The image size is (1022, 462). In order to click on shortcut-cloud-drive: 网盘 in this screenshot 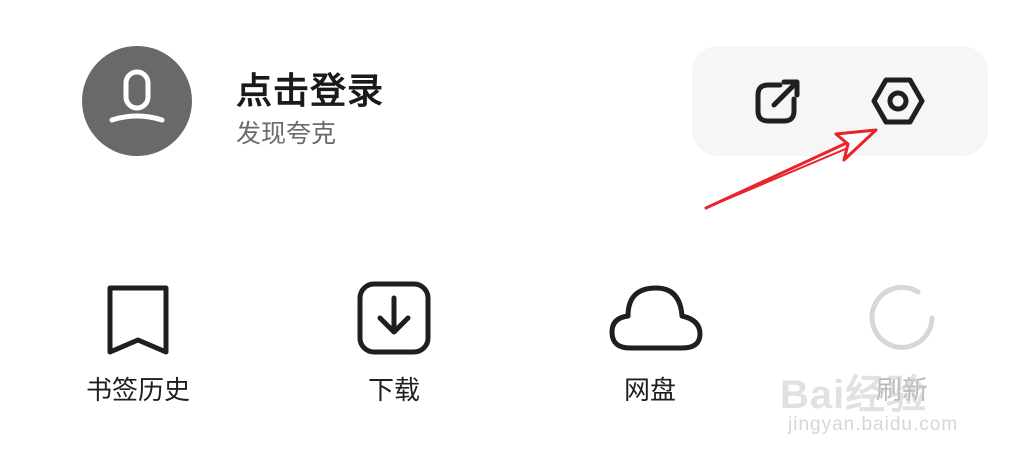, I will do `click(650, 347)`.